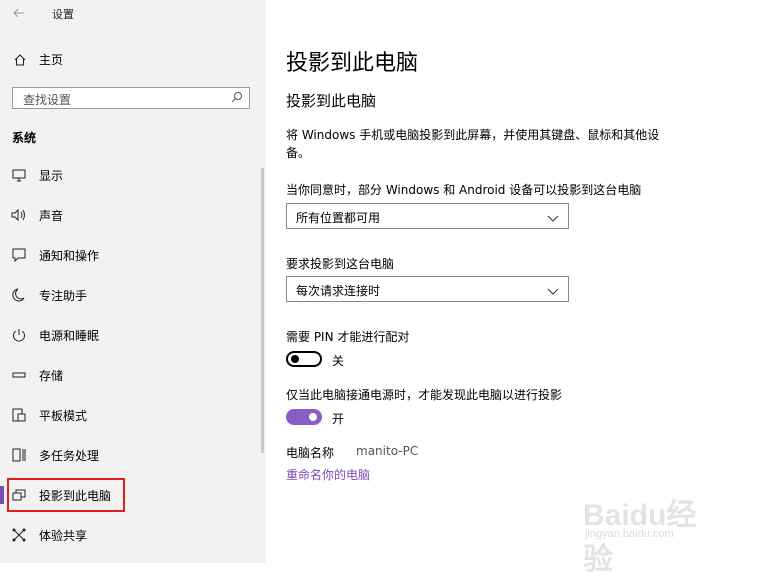  Describe the element at coordinates (51, 376) in the screenshot. I see `sidebar-item-label: 存储` at that location.